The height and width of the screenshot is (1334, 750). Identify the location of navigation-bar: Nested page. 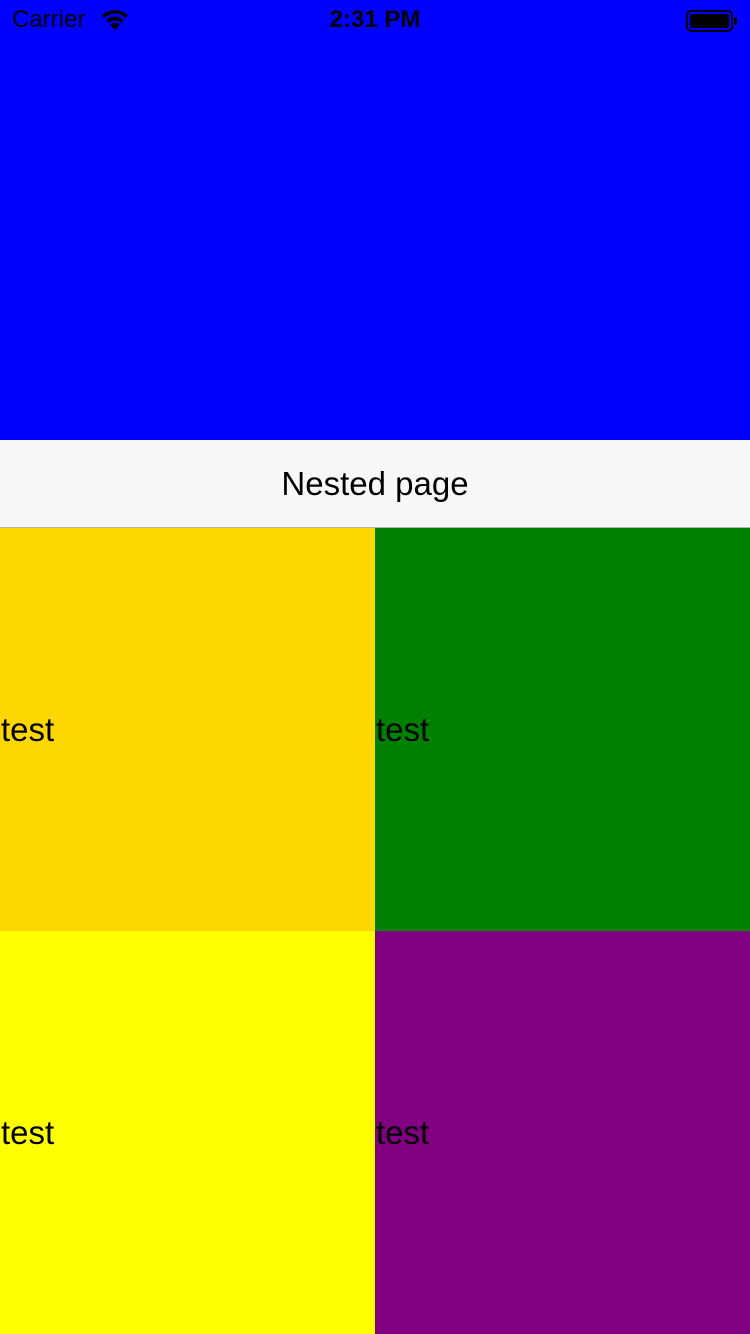
(375, 484).